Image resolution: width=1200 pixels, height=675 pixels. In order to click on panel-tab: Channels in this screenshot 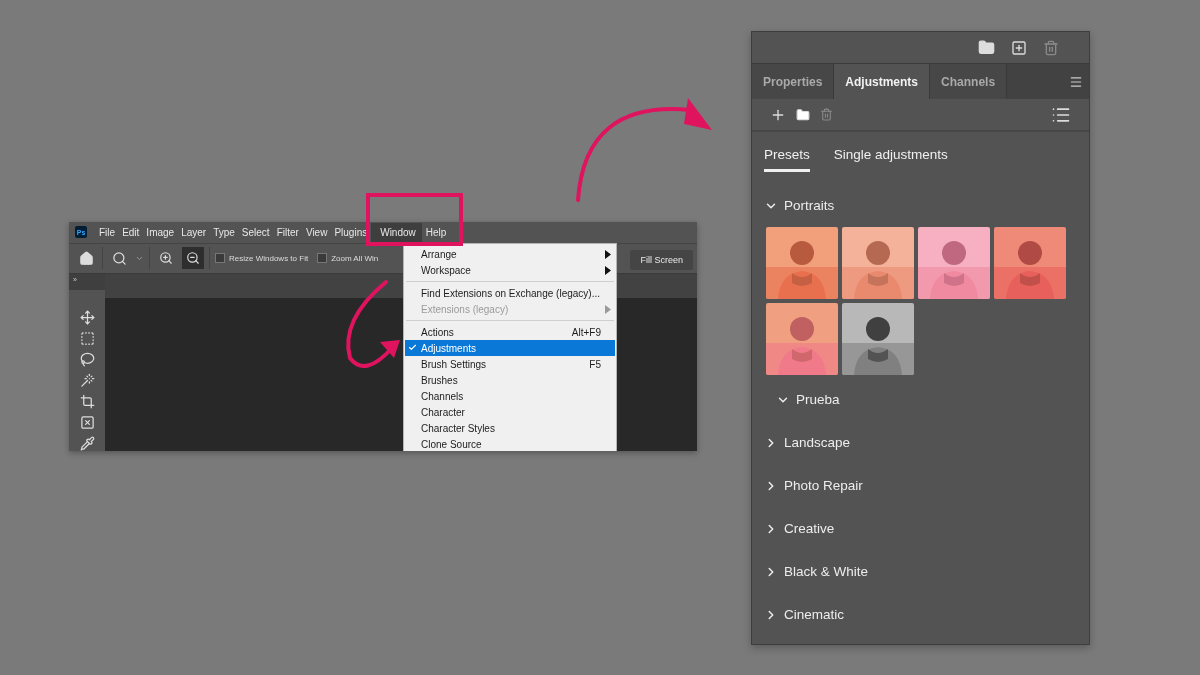, I will do `click(969, 81)`.